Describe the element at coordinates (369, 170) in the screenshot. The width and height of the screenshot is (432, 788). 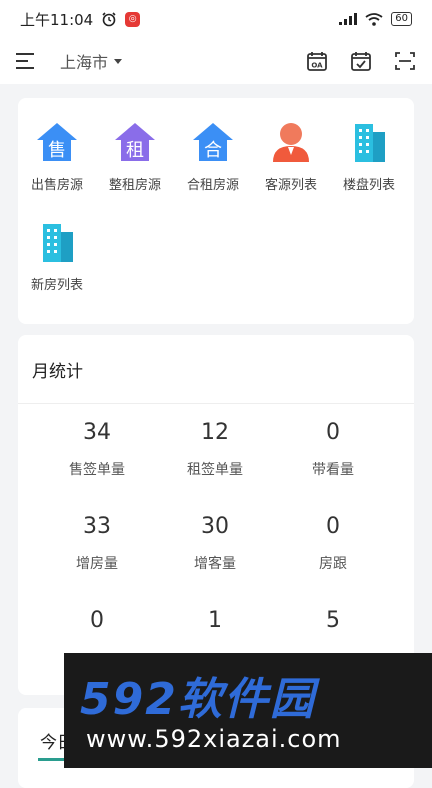
I see `quick-item-buildings: 楼盘列表` at that location.